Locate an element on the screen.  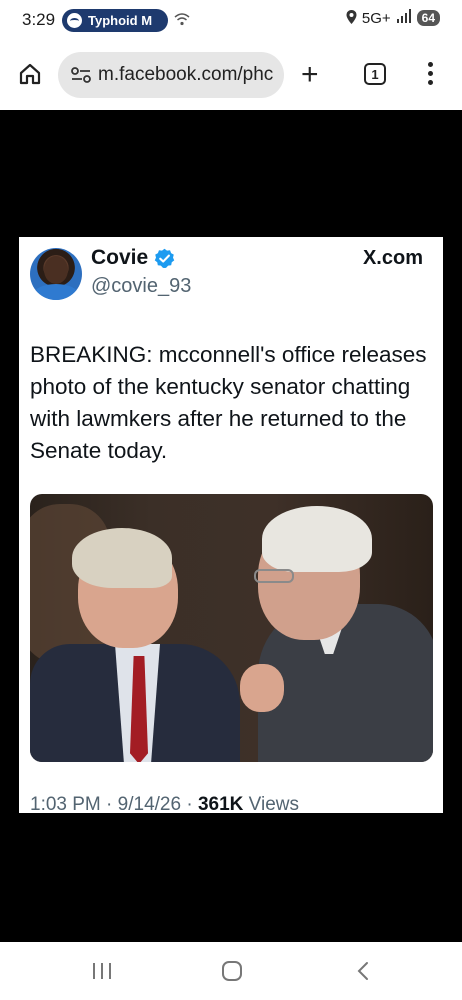
display-name: Covie is located at coordinates (119, 258).